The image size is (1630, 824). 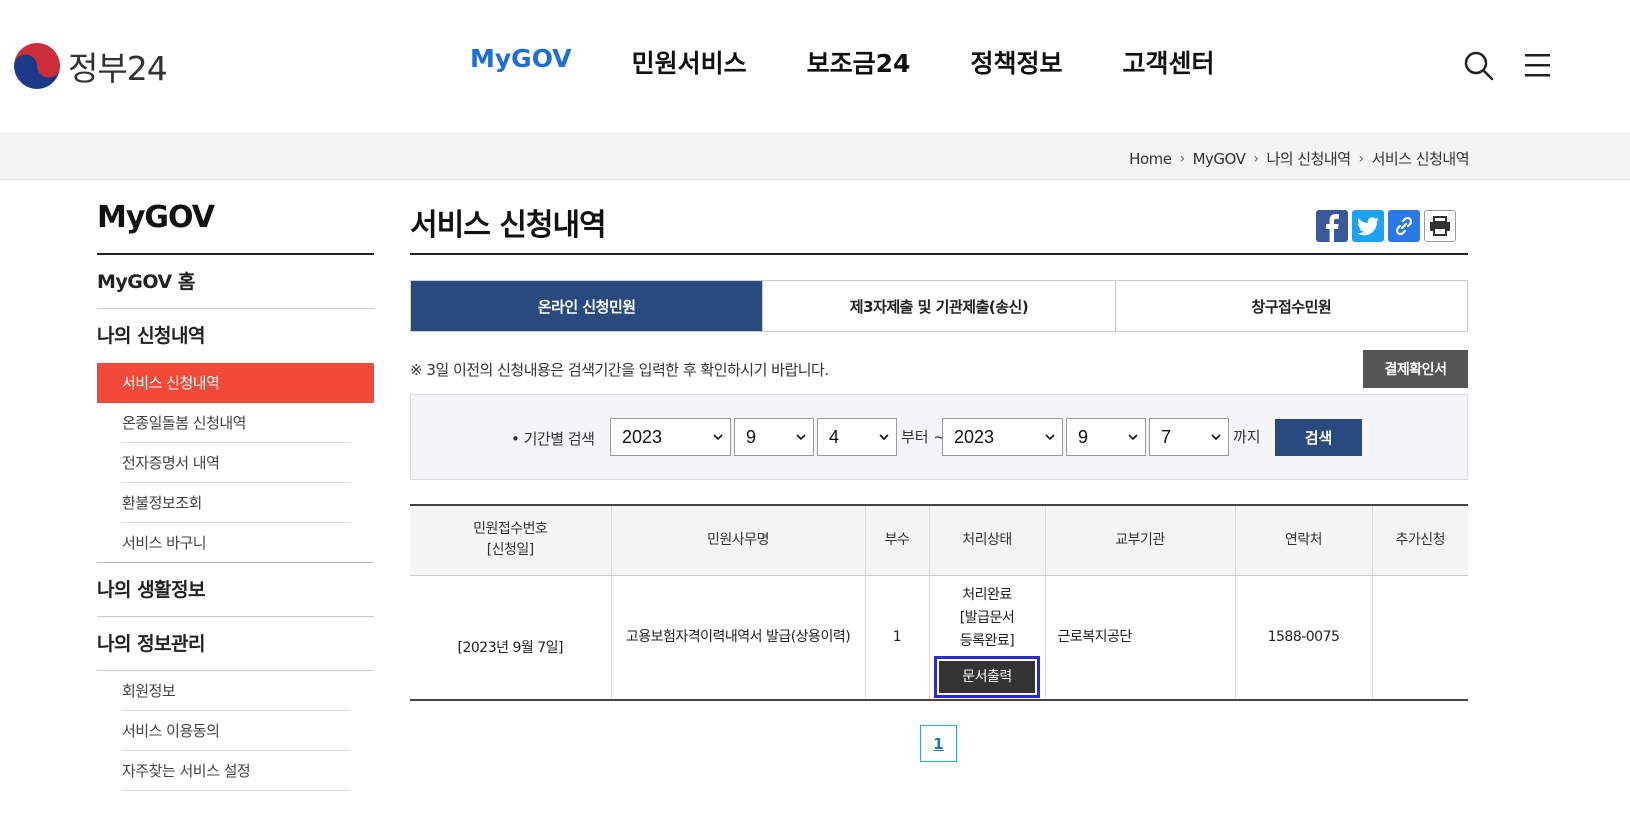 I want to click on pagination-page: 1, so click(x=938, y=743).